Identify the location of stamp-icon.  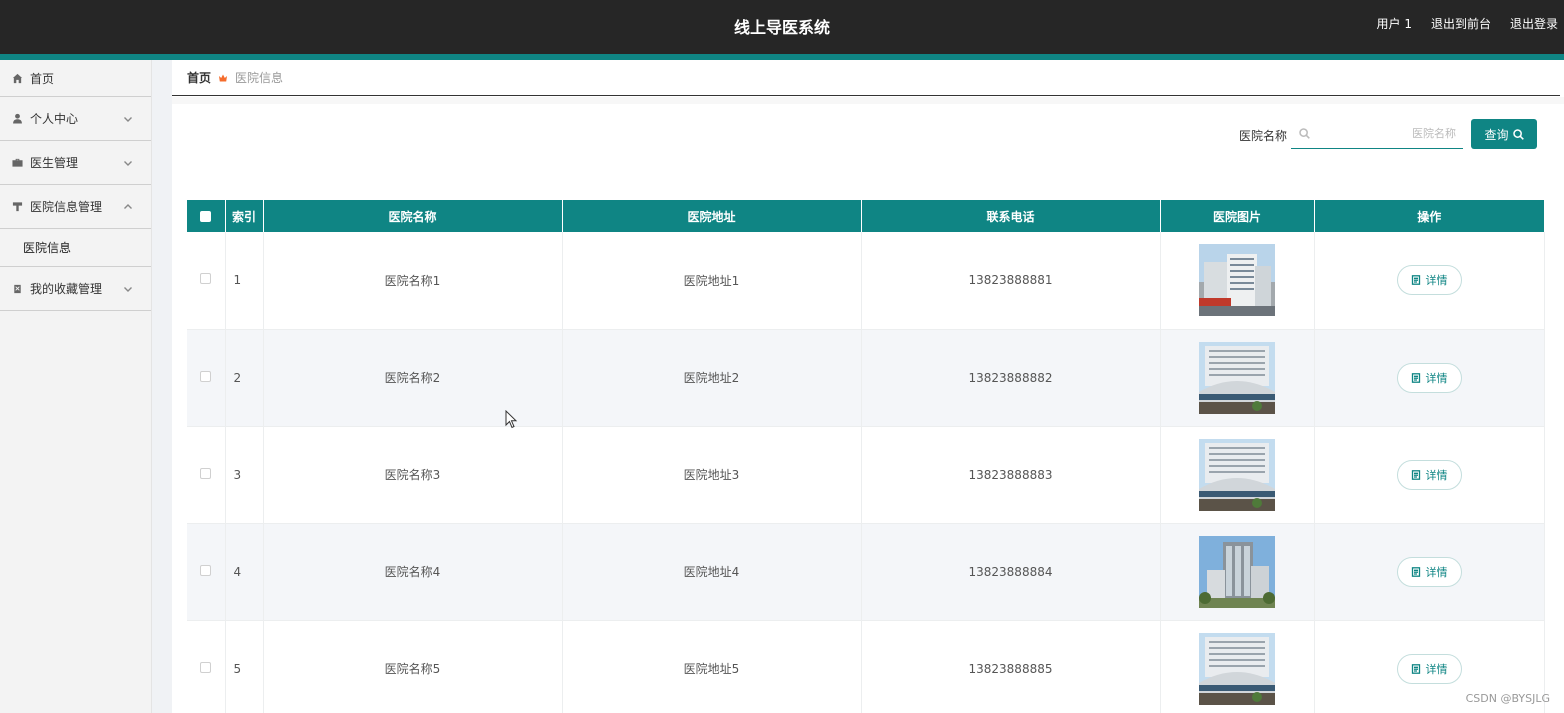
(17, 207).